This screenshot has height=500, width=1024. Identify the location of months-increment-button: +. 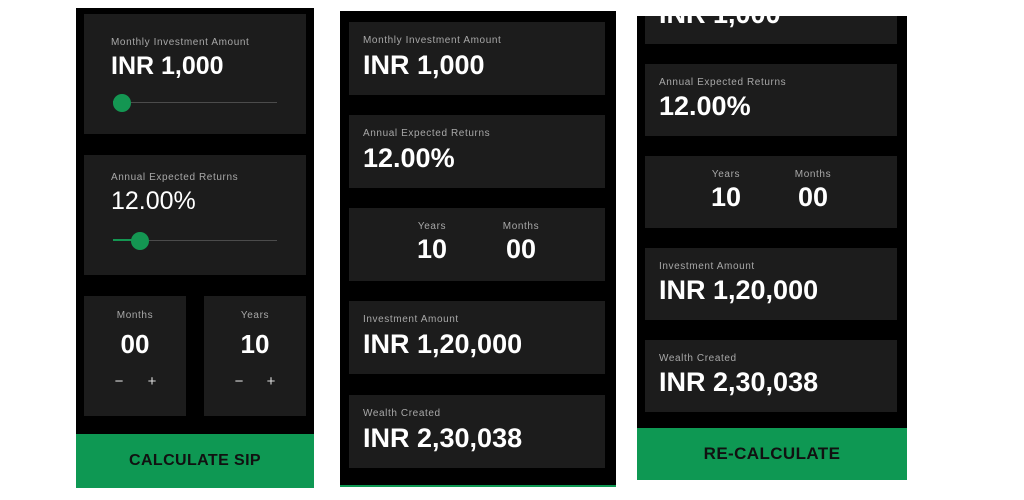
(152, 381).